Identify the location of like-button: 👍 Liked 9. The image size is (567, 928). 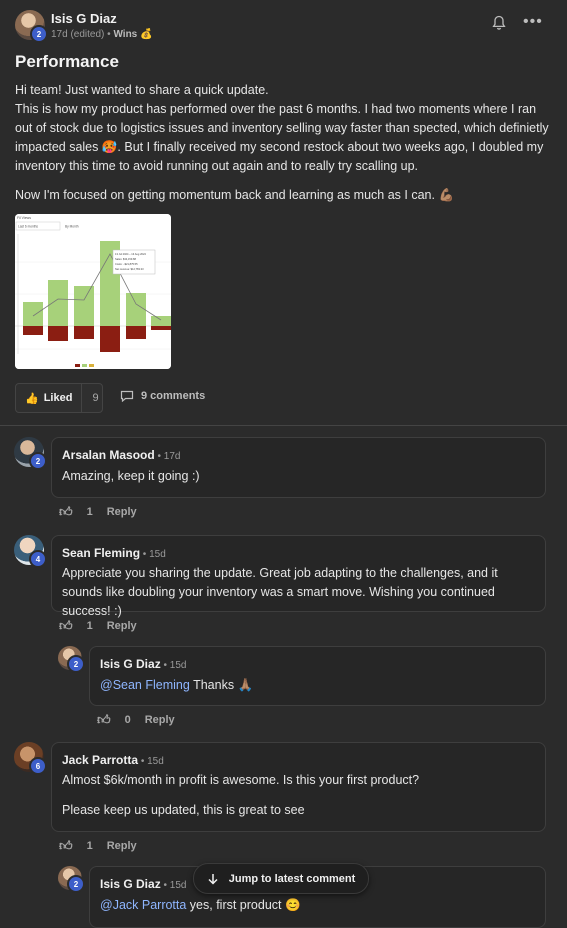
(59, 398).